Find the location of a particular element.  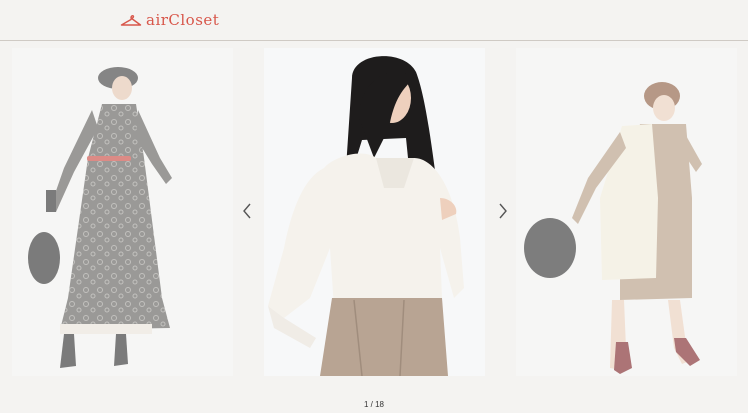

chevron-right-icon is located at coordinates (503, 211).